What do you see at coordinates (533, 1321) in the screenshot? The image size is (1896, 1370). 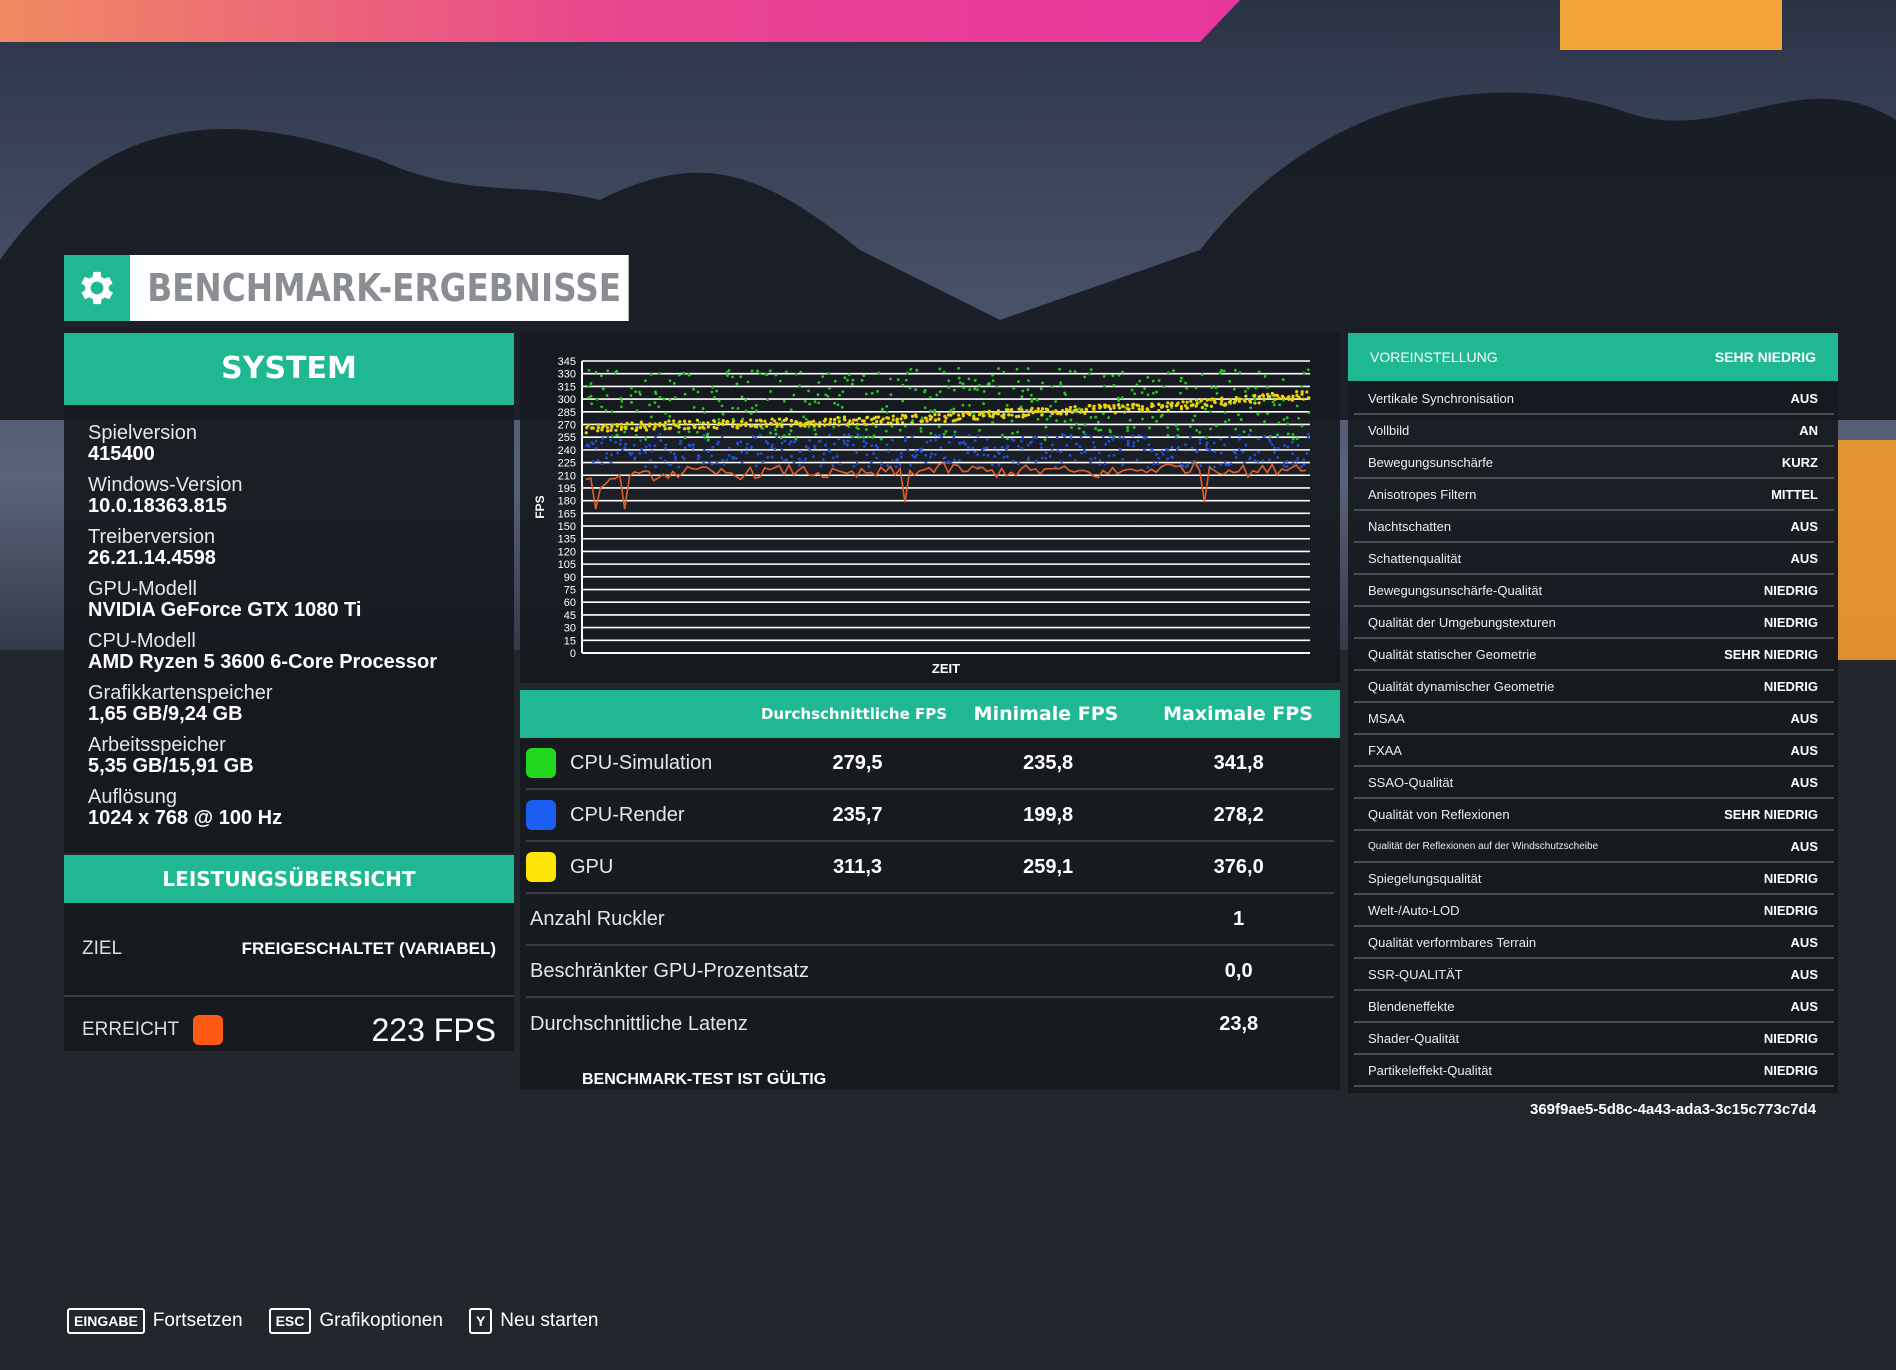 I see `restart-button: Y Neu starten` at bounding box center [533, 1321].